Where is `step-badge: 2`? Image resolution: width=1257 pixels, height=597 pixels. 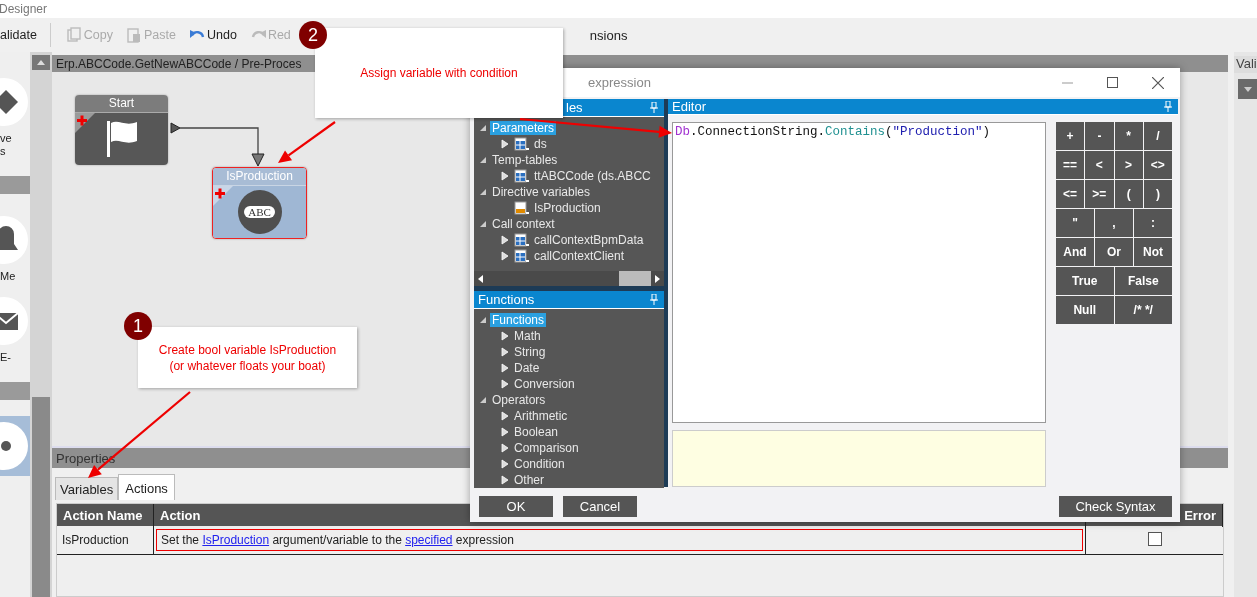
step-badge: 2 is located at coordinates (313, 35).